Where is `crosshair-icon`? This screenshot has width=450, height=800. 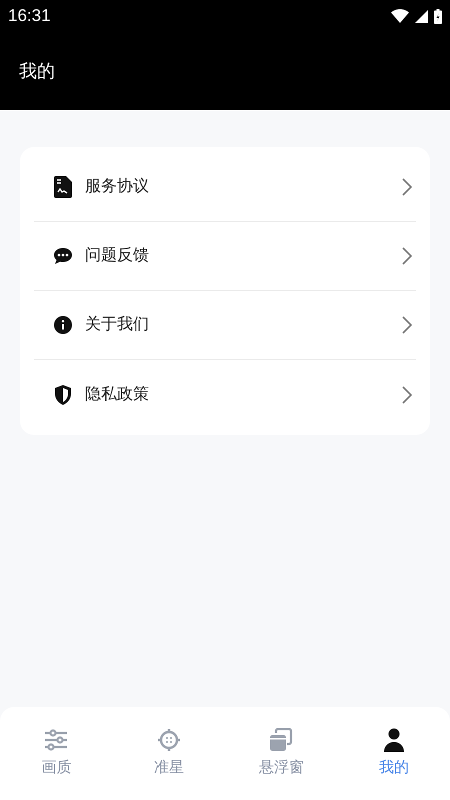
crosshair-icon is located at coordinates (168, 740).